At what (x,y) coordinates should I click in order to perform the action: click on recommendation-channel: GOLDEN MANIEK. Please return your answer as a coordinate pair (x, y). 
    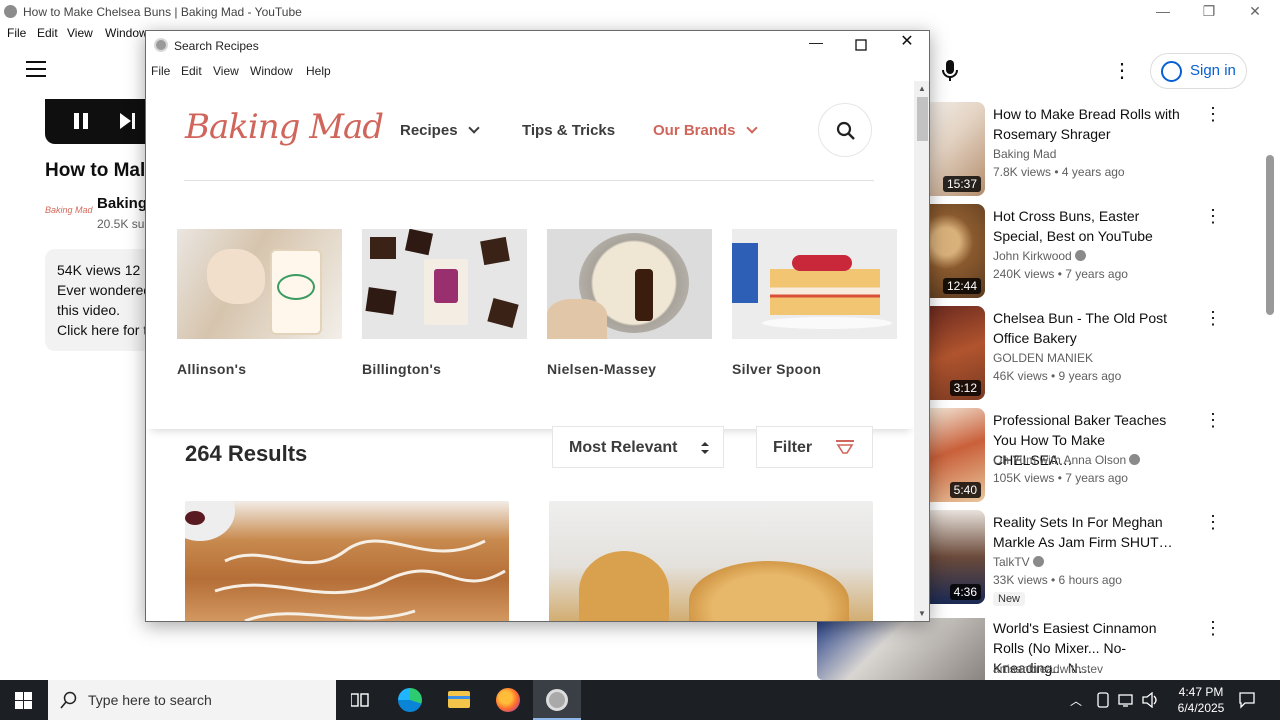
    Looking at the image, I should click on (1043, 358).